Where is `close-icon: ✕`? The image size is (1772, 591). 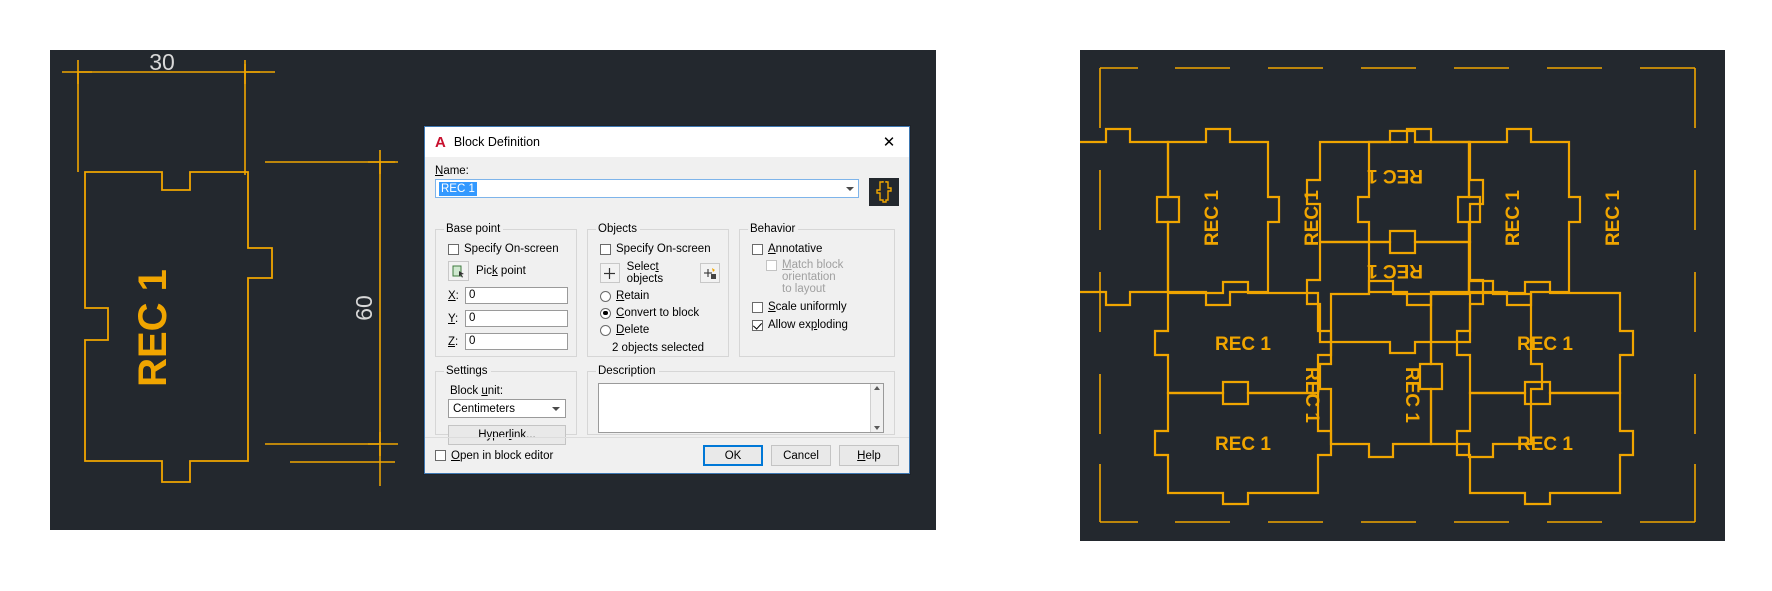 close-icon: ✕ is located at coordinates (889, 142).